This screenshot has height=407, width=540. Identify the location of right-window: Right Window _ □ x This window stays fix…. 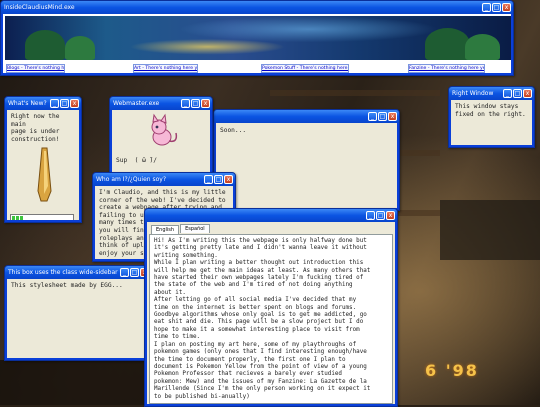
(491, 117).